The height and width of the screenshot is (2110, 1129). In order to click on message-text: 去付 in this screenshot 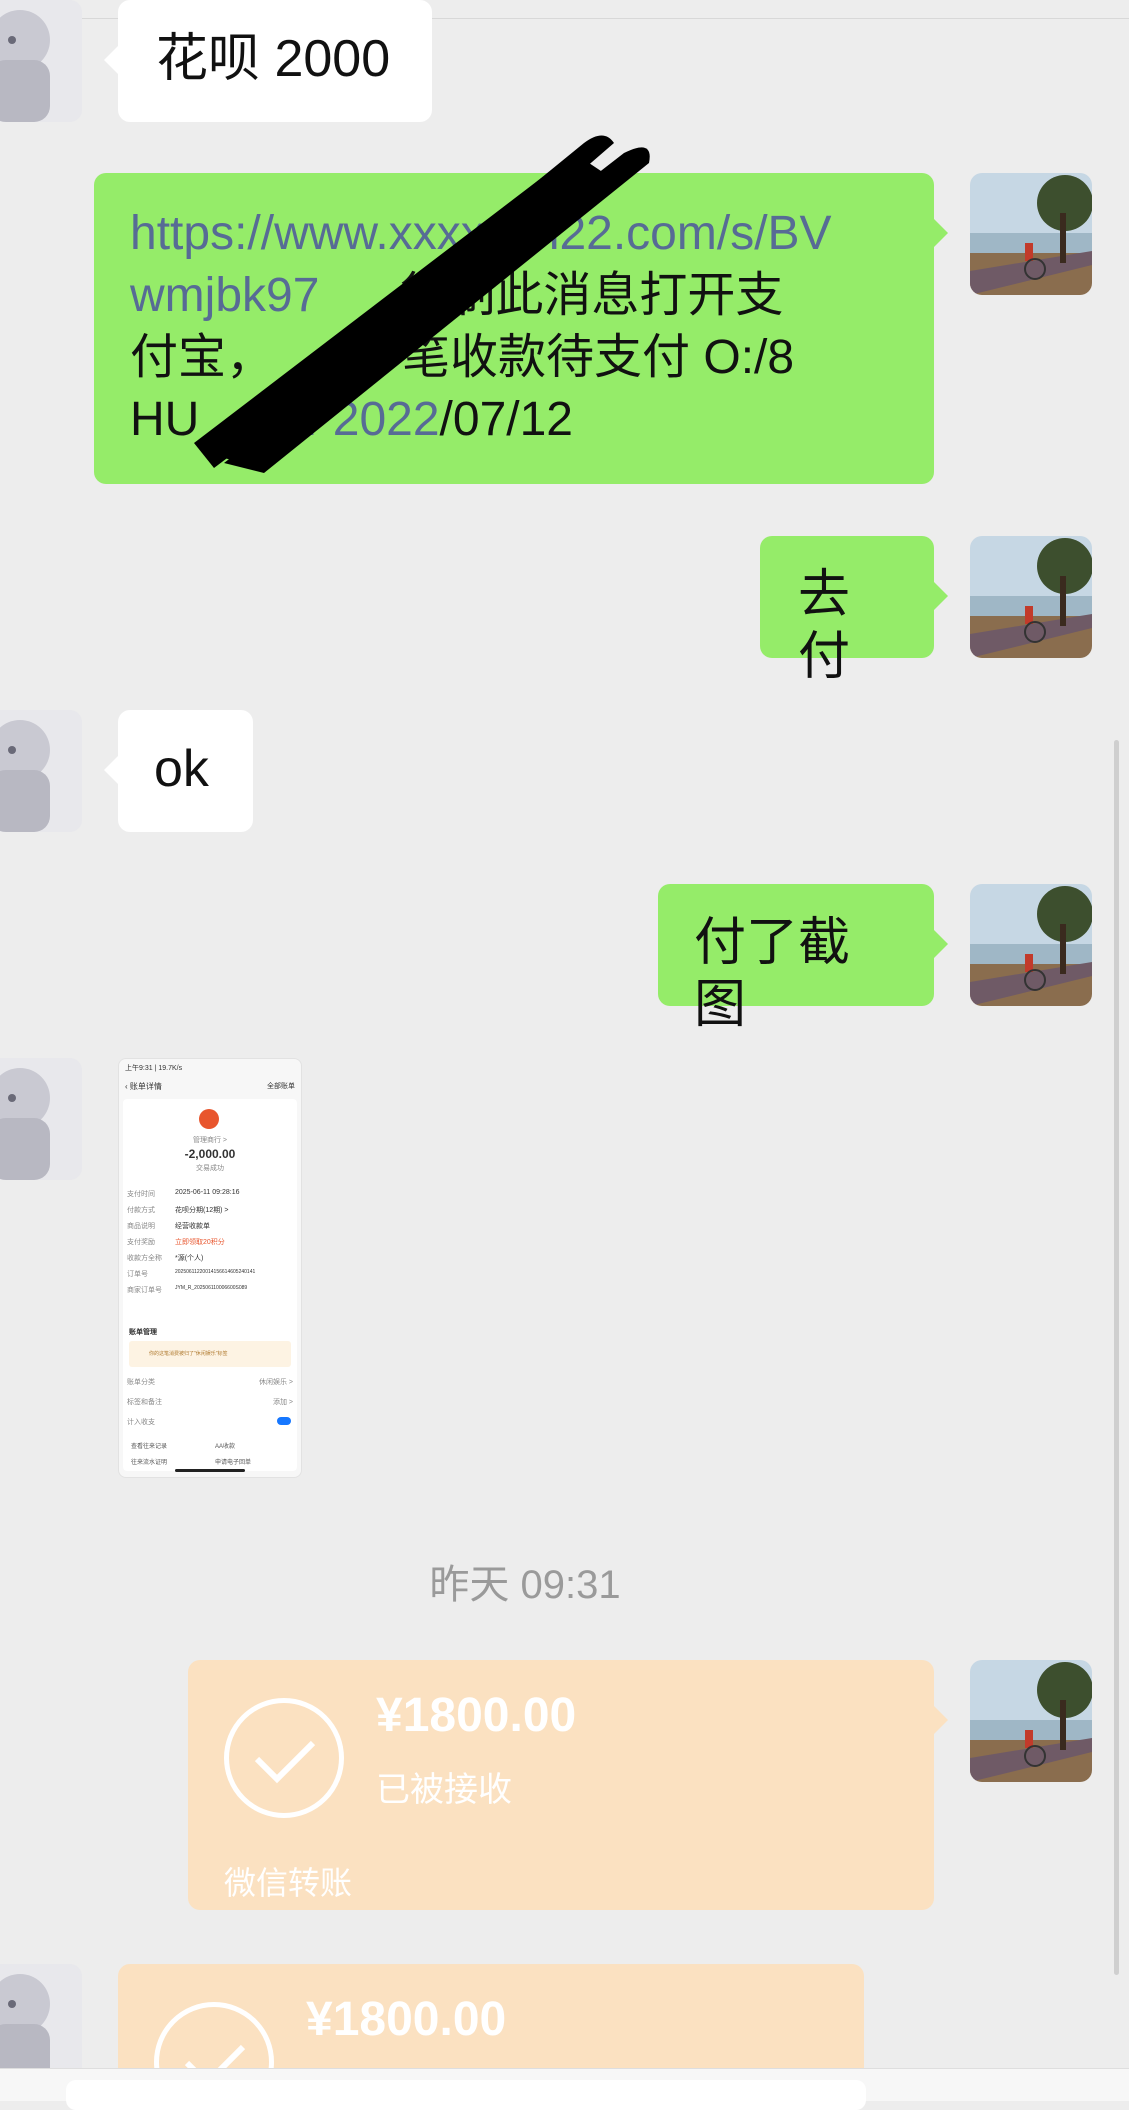, I will do `click(824, 626)`.